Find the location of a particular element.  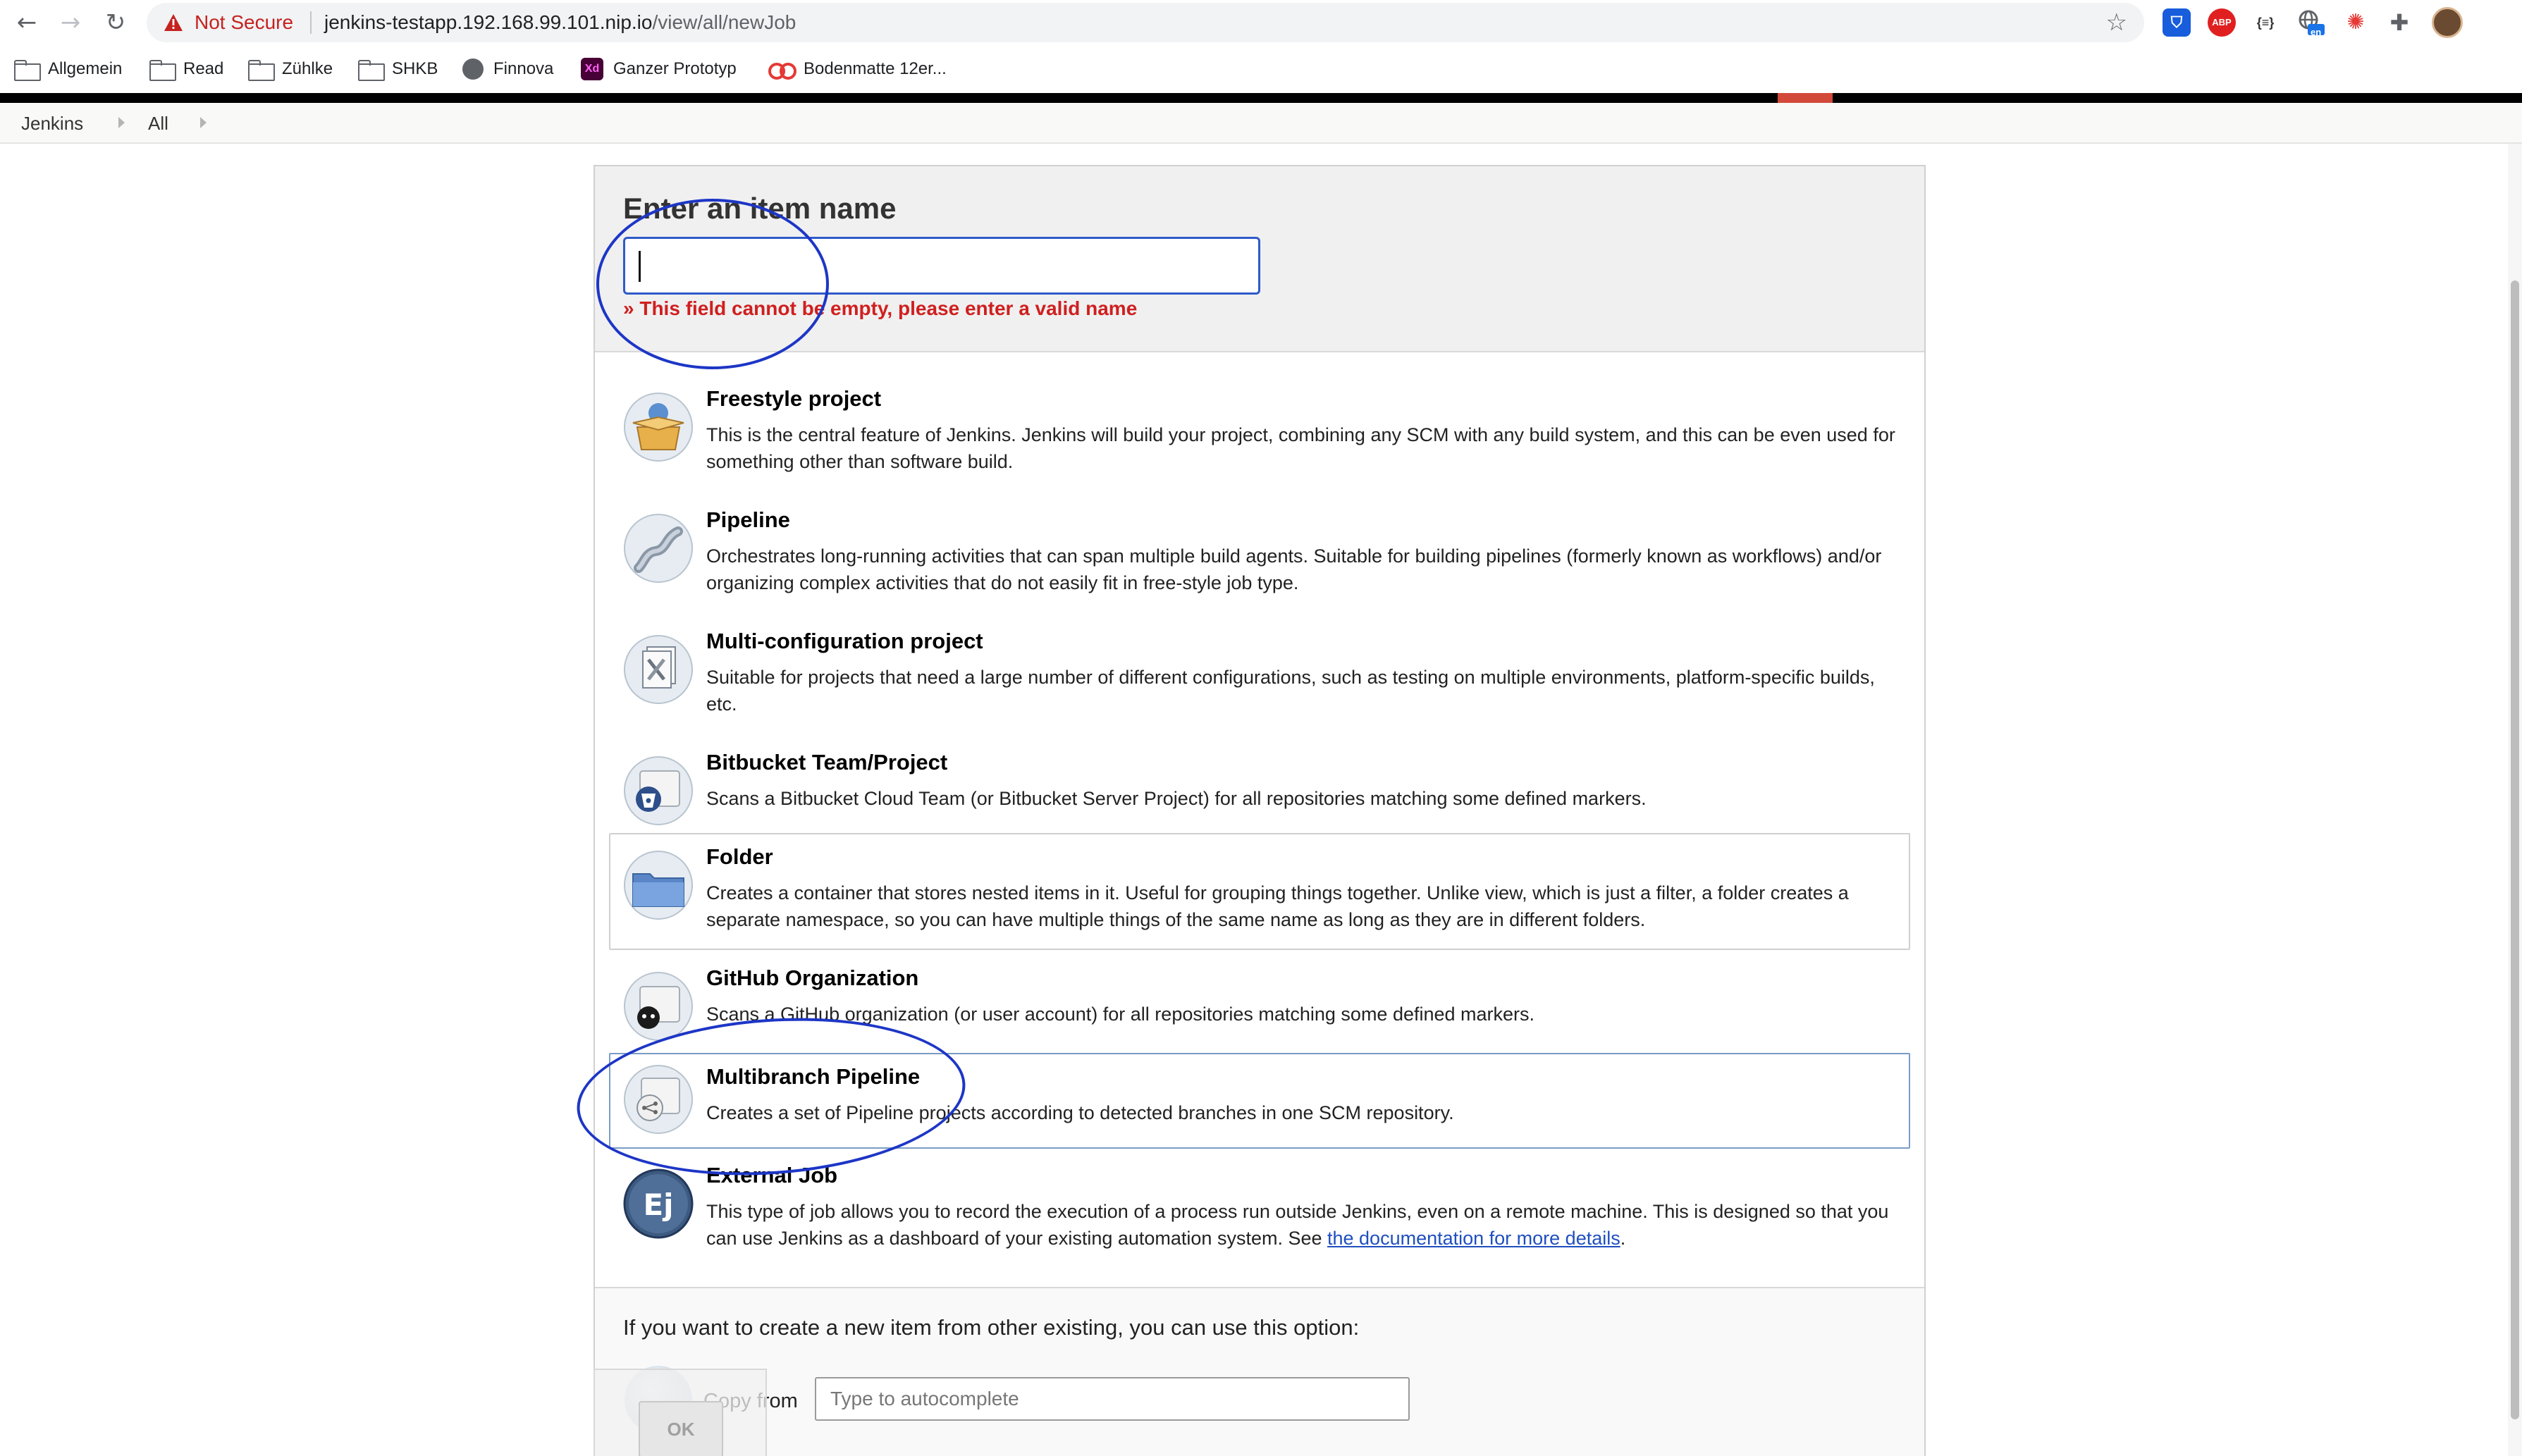

pipeline-icon is located at coordinates (659, 548).